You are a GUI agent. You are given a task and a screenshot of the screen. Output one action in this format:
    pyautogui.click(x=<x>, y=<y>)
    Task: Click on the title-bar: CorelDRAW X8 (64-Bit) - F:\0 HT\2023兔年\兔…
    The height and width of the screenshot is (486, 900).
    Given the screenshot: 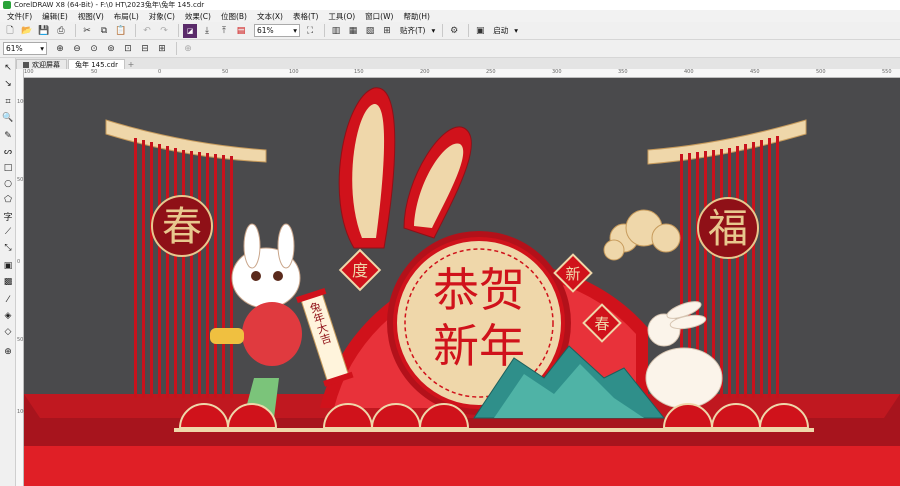 What is the action you would take?
    pyautogui.click(x=450, y=5)
    